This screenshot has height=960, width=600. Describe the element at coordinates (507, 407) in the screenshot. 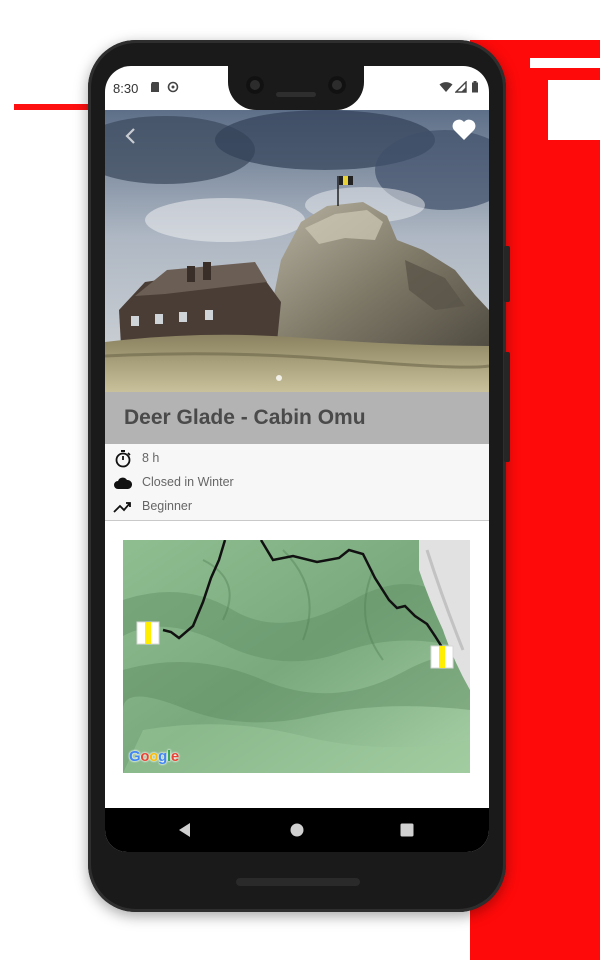

I see `volume-button` at that location.